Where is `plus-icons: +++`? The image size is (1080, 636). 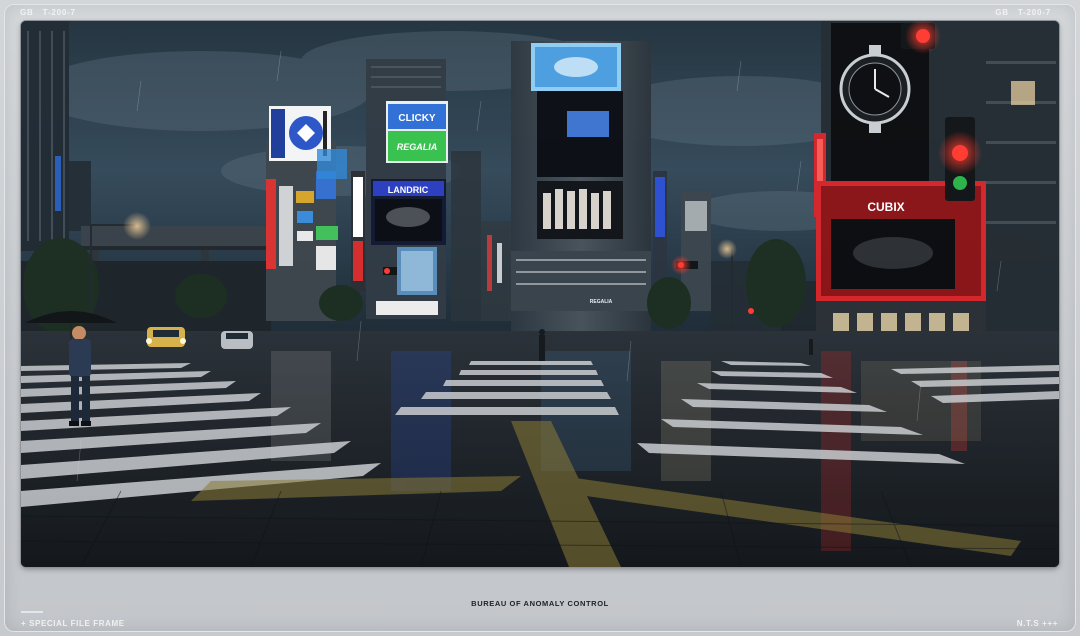
plus-icons: +++ is located at coordinates (1048, 623).